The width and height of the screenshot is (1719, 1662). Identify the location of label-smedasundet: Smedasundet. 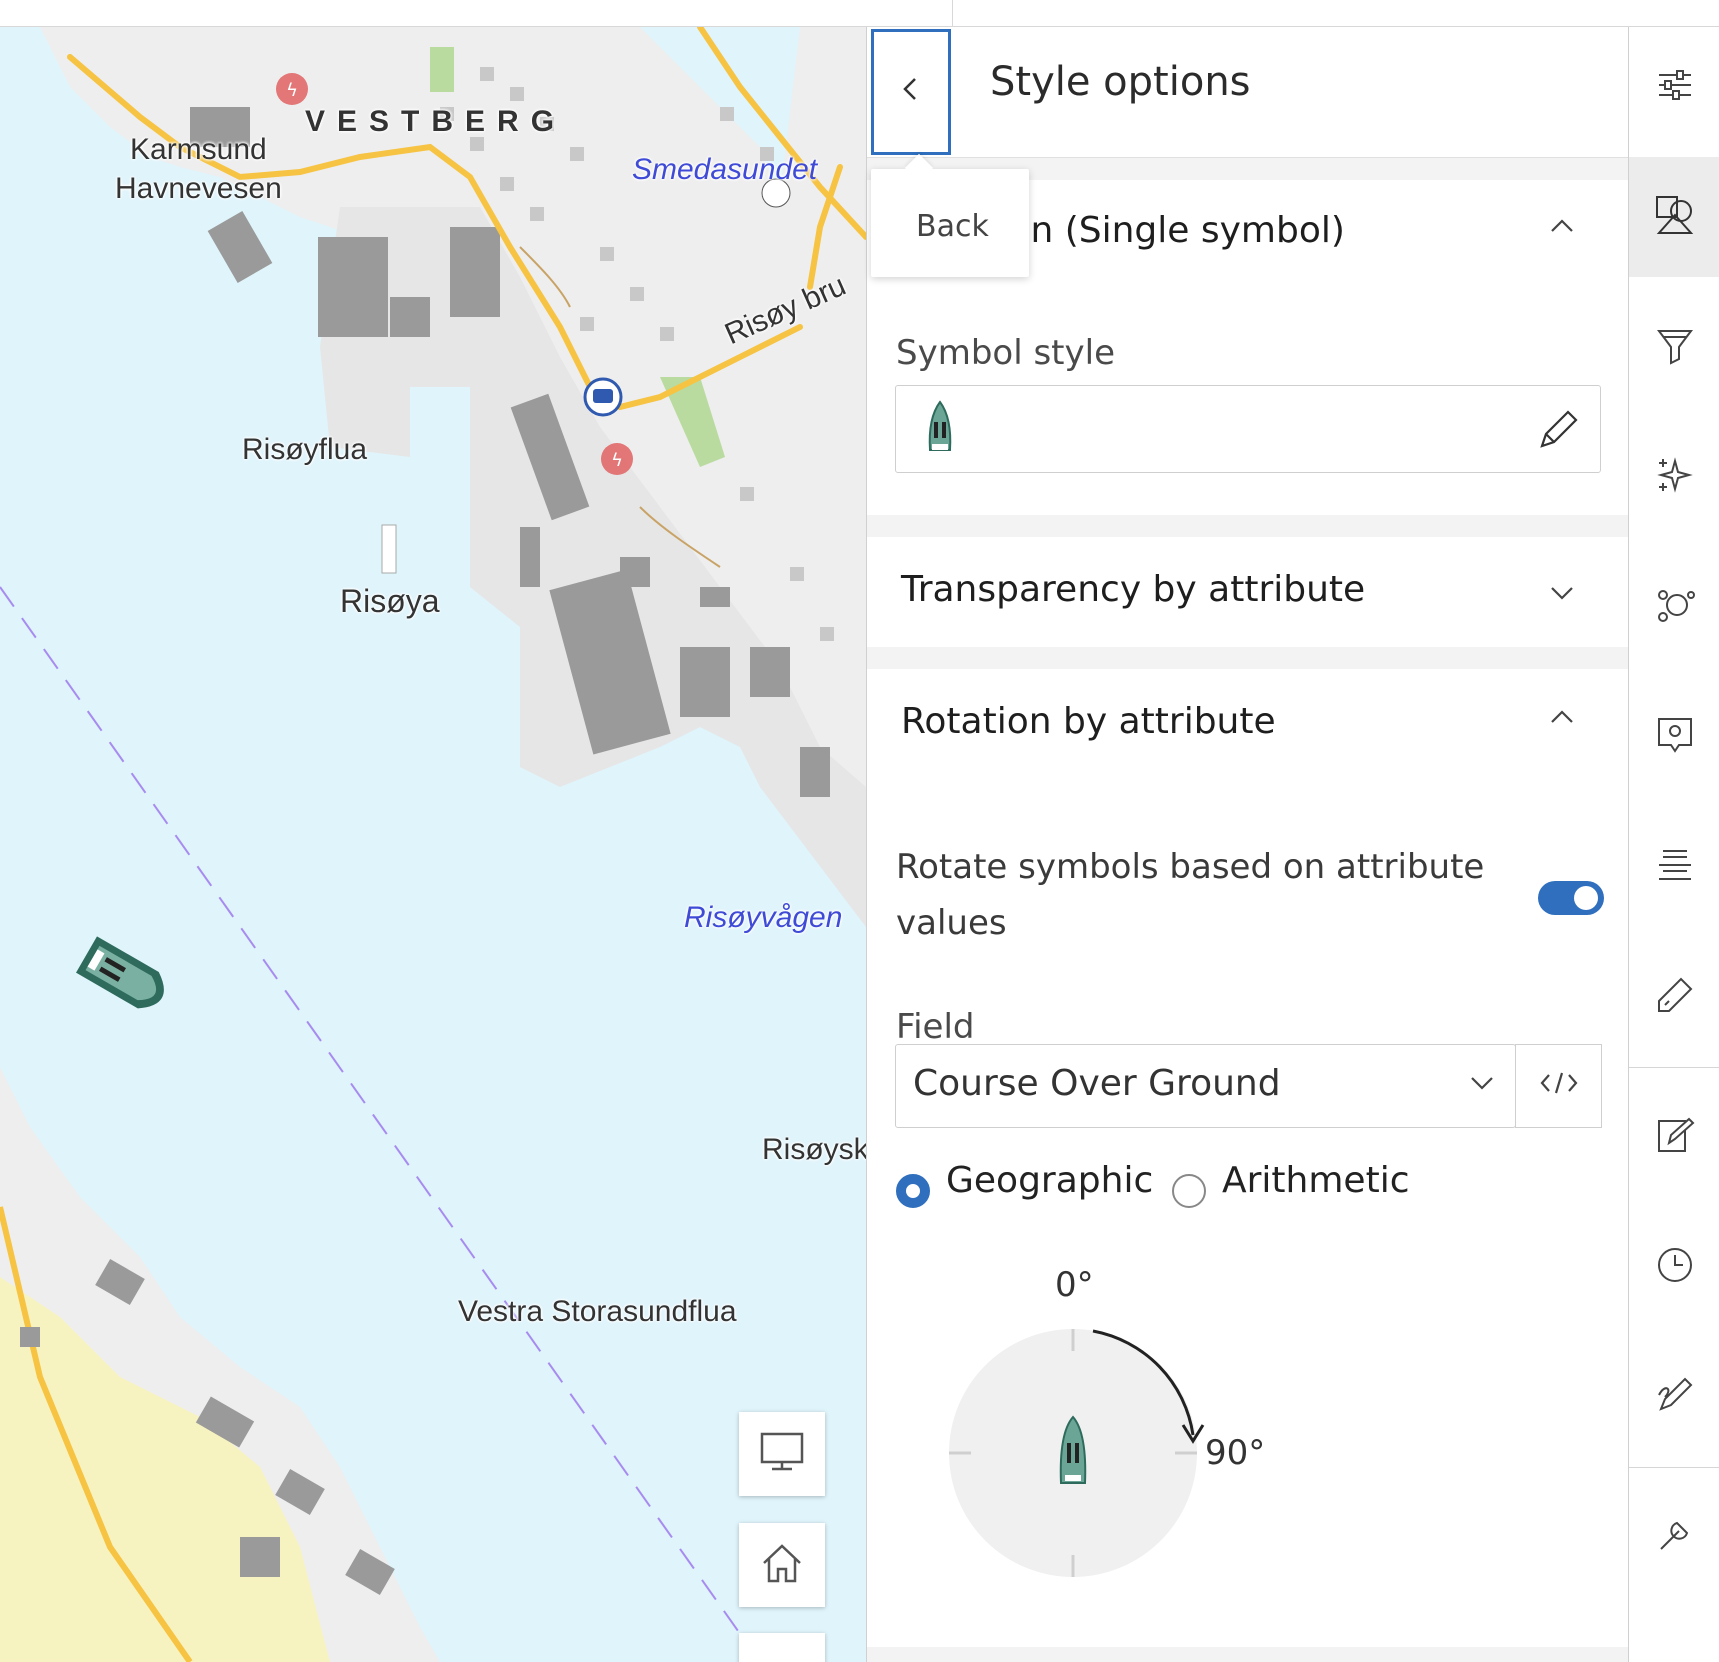
(725, 169).